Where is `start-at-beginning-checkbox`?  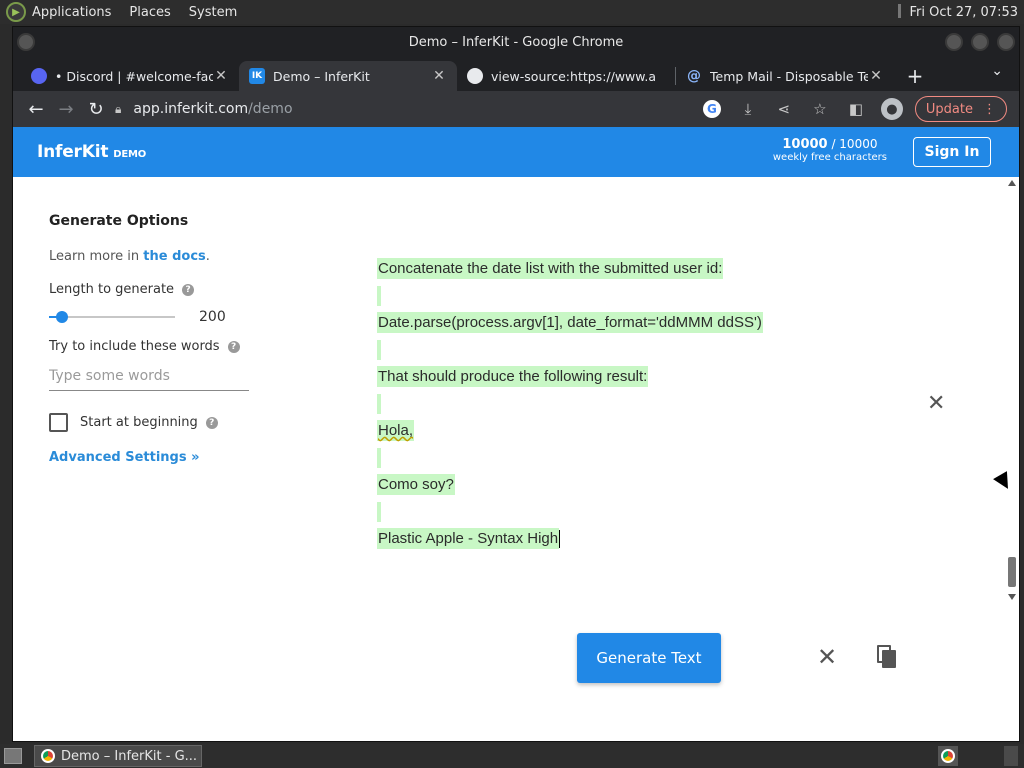
start-at-beginning-checkbox is located at coordinates (58, 422).